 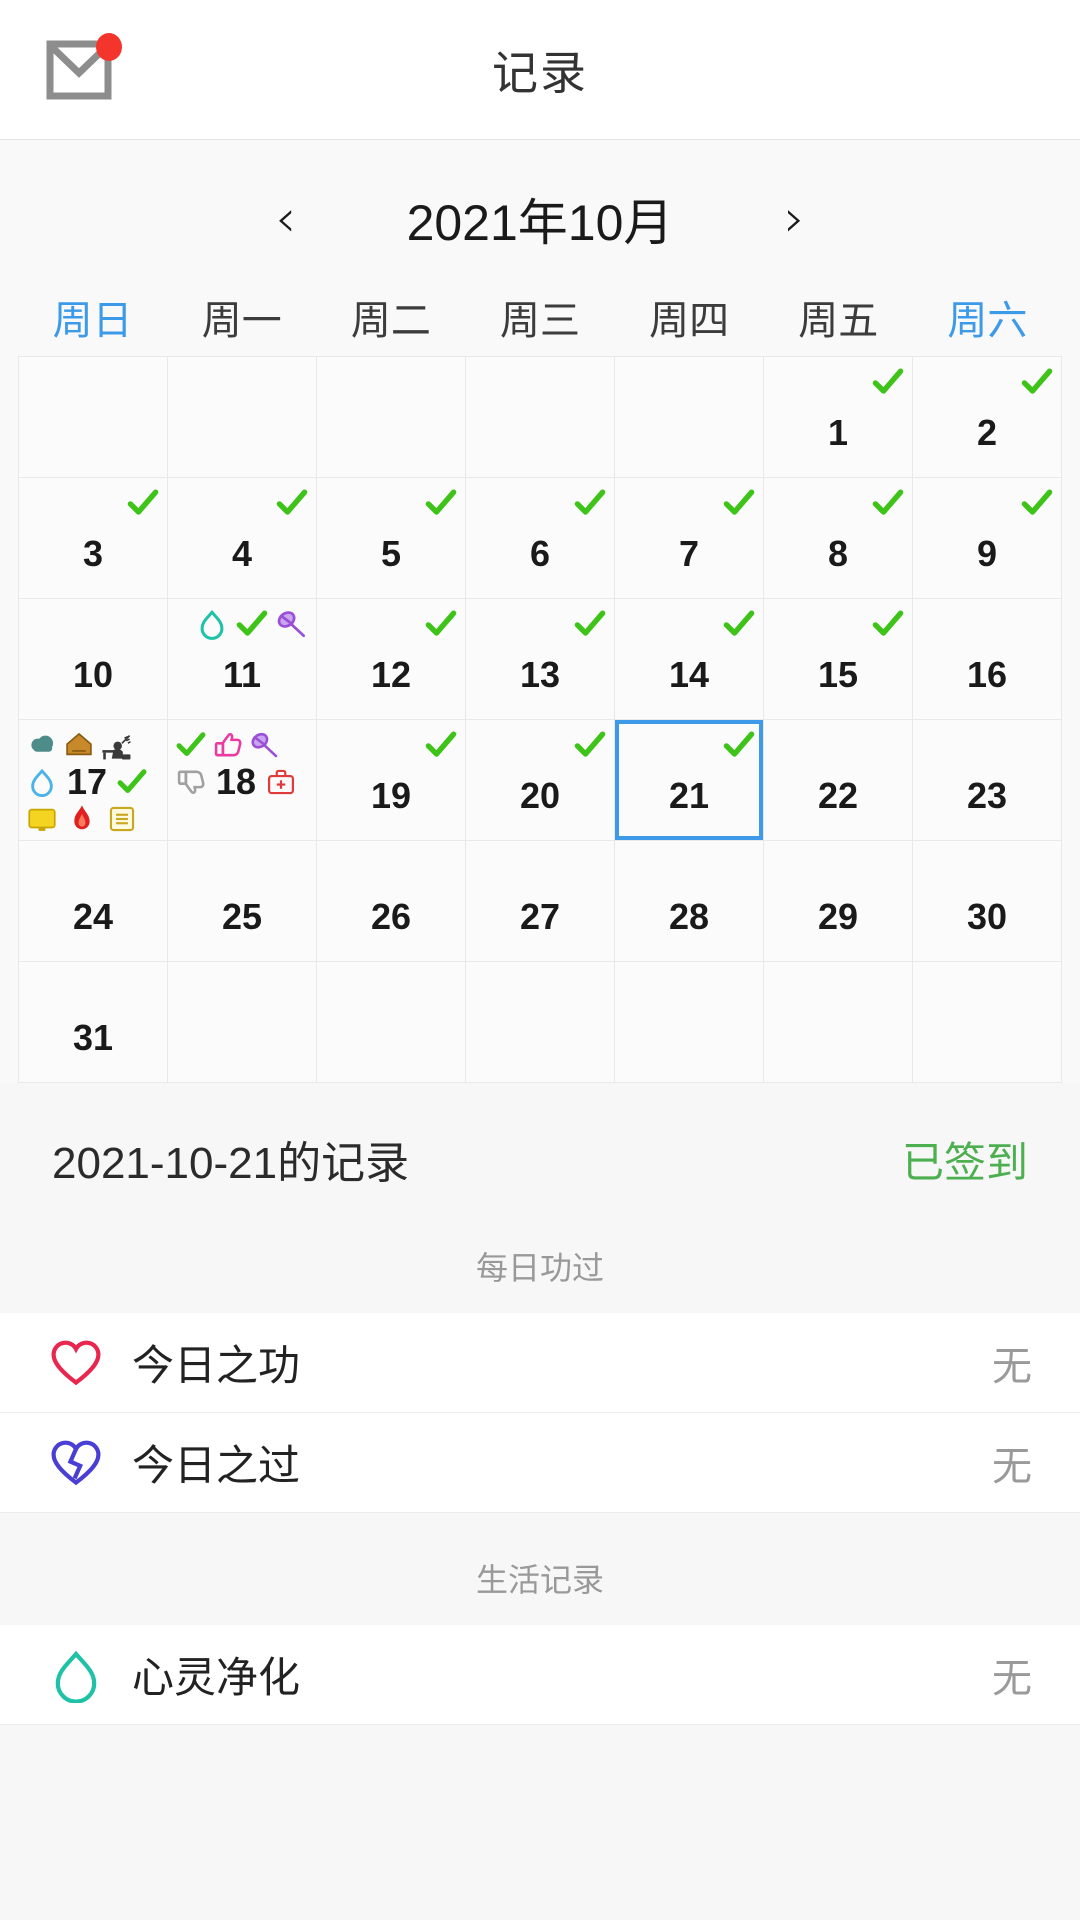 What do you see at coordinates (689, 553) in the screenshot?
I see `day-number: 7` at bounding box center [689, 553].